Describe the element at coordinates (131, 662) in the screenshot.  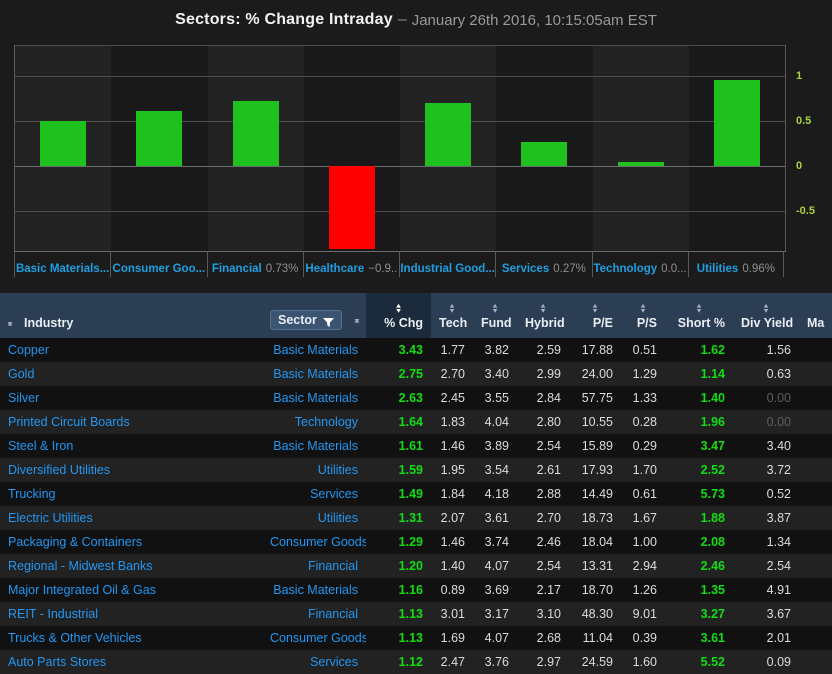
I see `cell-industry: Auto Parts Stores` at that location.